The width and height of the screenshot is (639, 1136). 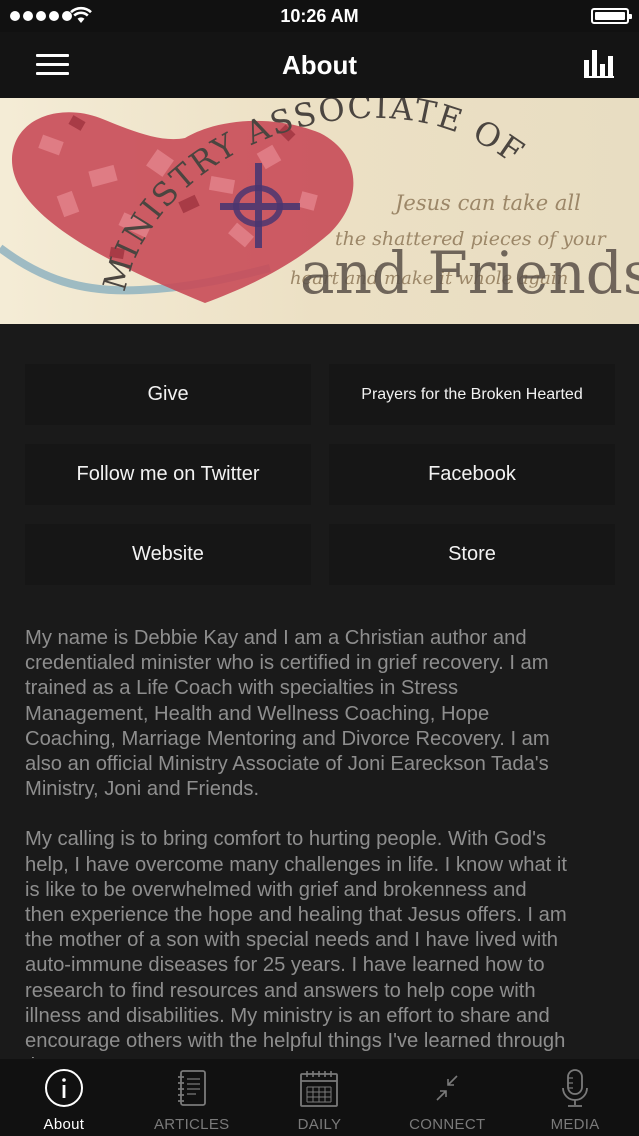 I want to click on store-button: Store, so click(x=472, y=554).